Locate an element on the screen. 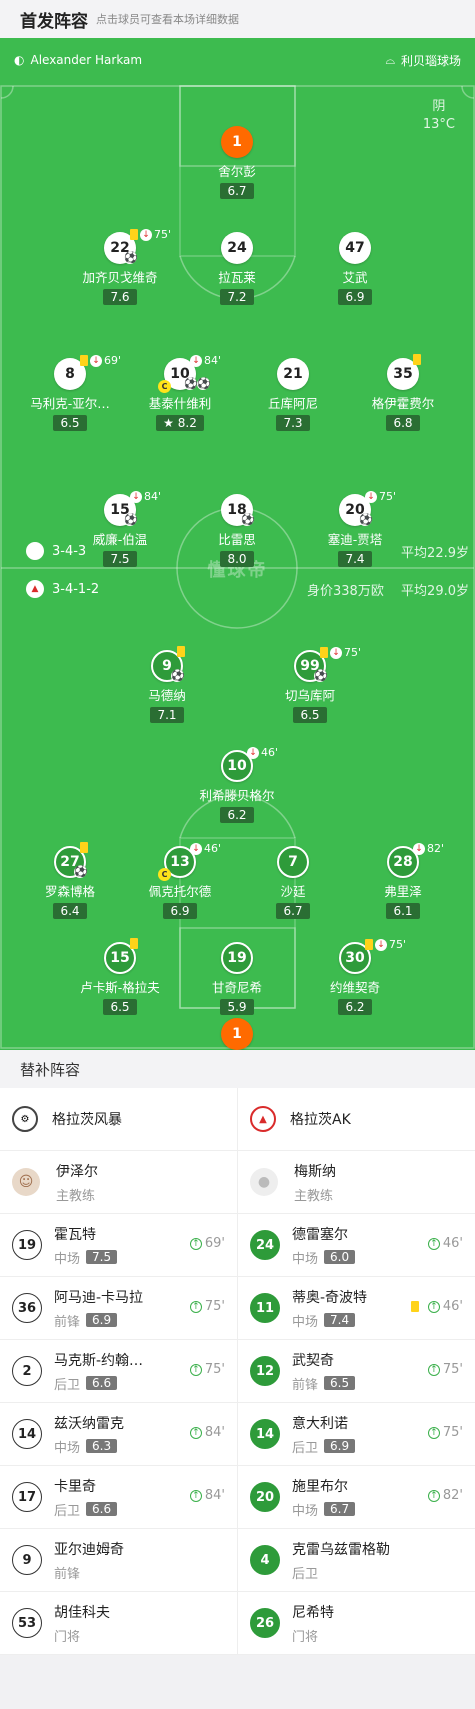 The height and width of the screenshot is (1709, 475). away-sub-player: 4 克雷乌兹雷格勒 后卫 is located at coordinates (356, 1560).